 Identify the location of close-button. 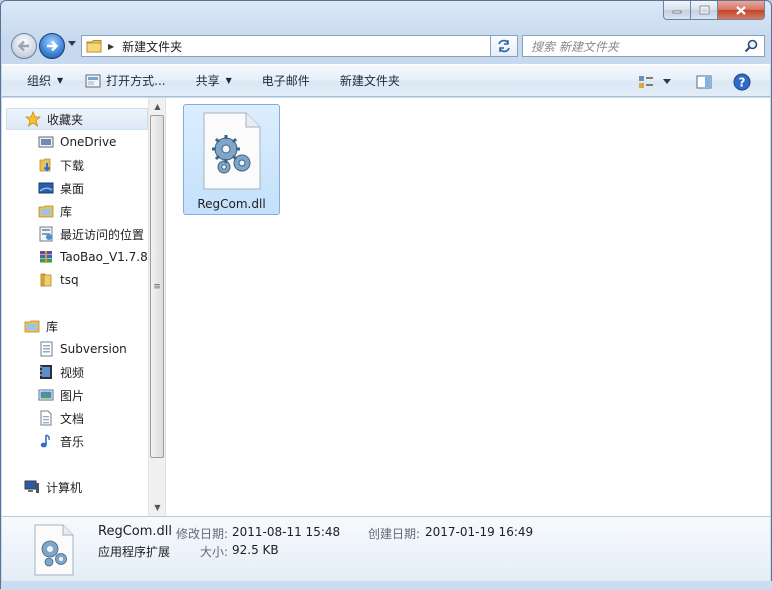
(741, 10).